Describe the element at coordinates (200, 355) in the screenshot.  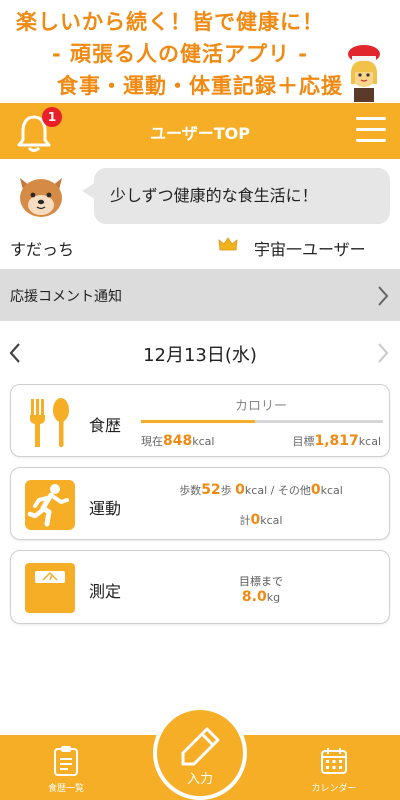
I see `current-date: 12月13日(水)` at that location.